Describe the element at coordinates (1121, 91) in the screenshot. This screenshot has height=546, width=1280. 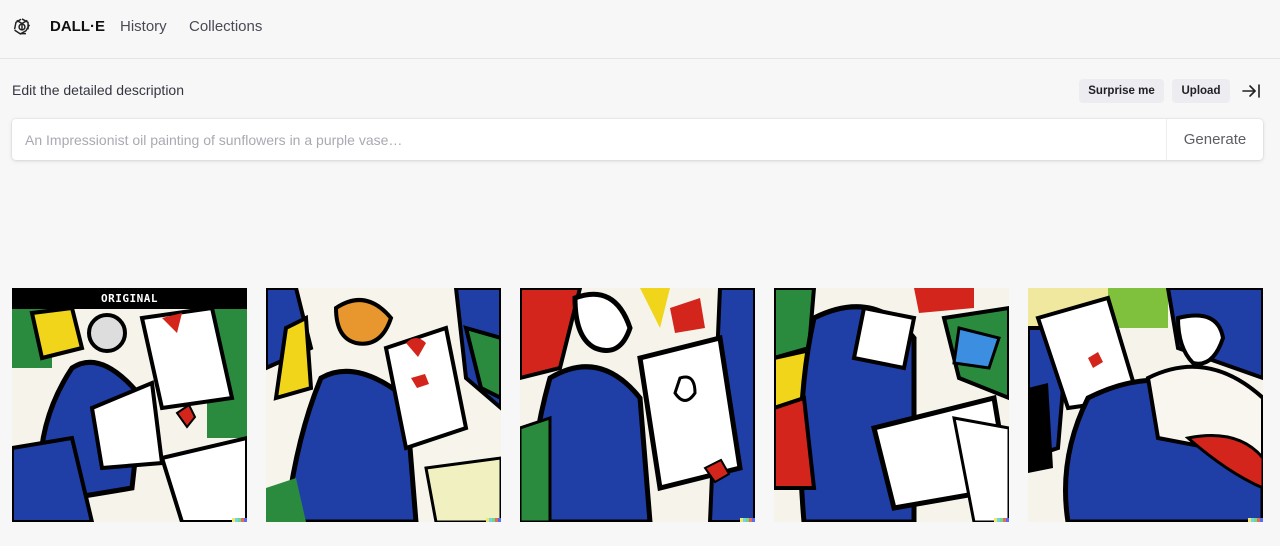
I see `surprise-me-button: Surprise me` at that location.